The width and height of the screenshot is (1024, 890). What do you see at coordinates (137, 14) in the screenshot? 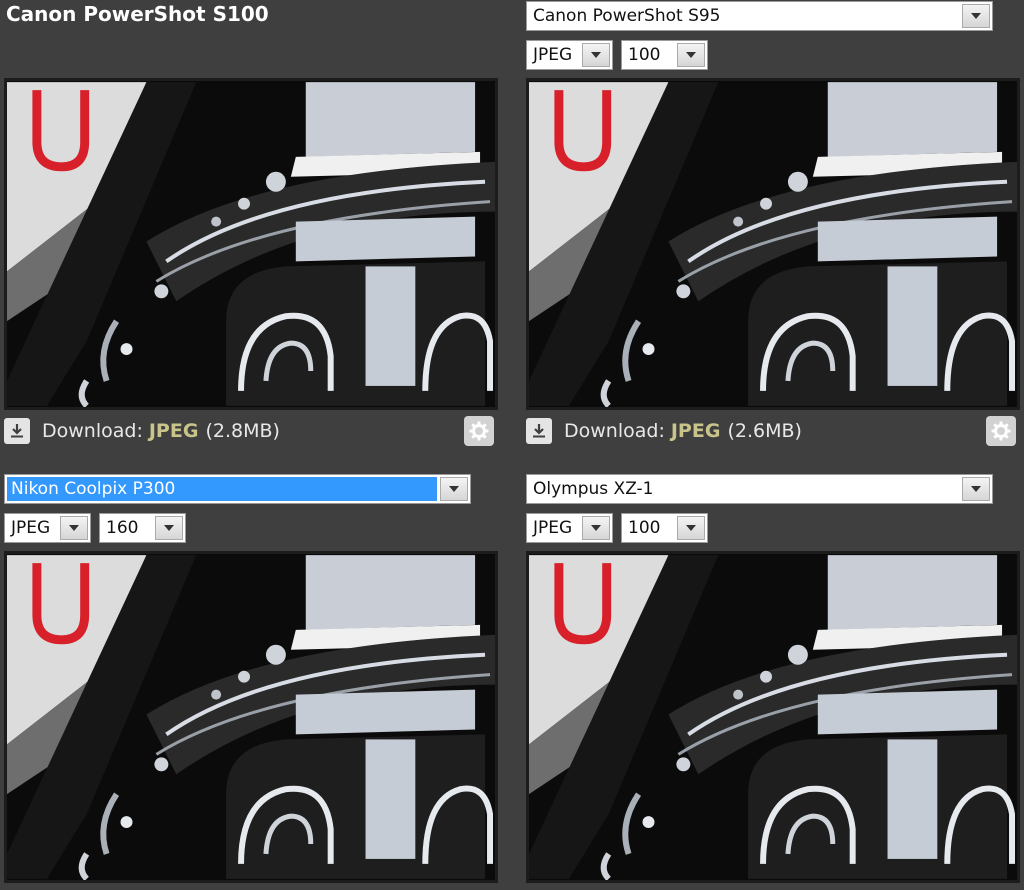
I see `camera-title: Canon PowerShot S100` at bounding box center [137, 14].